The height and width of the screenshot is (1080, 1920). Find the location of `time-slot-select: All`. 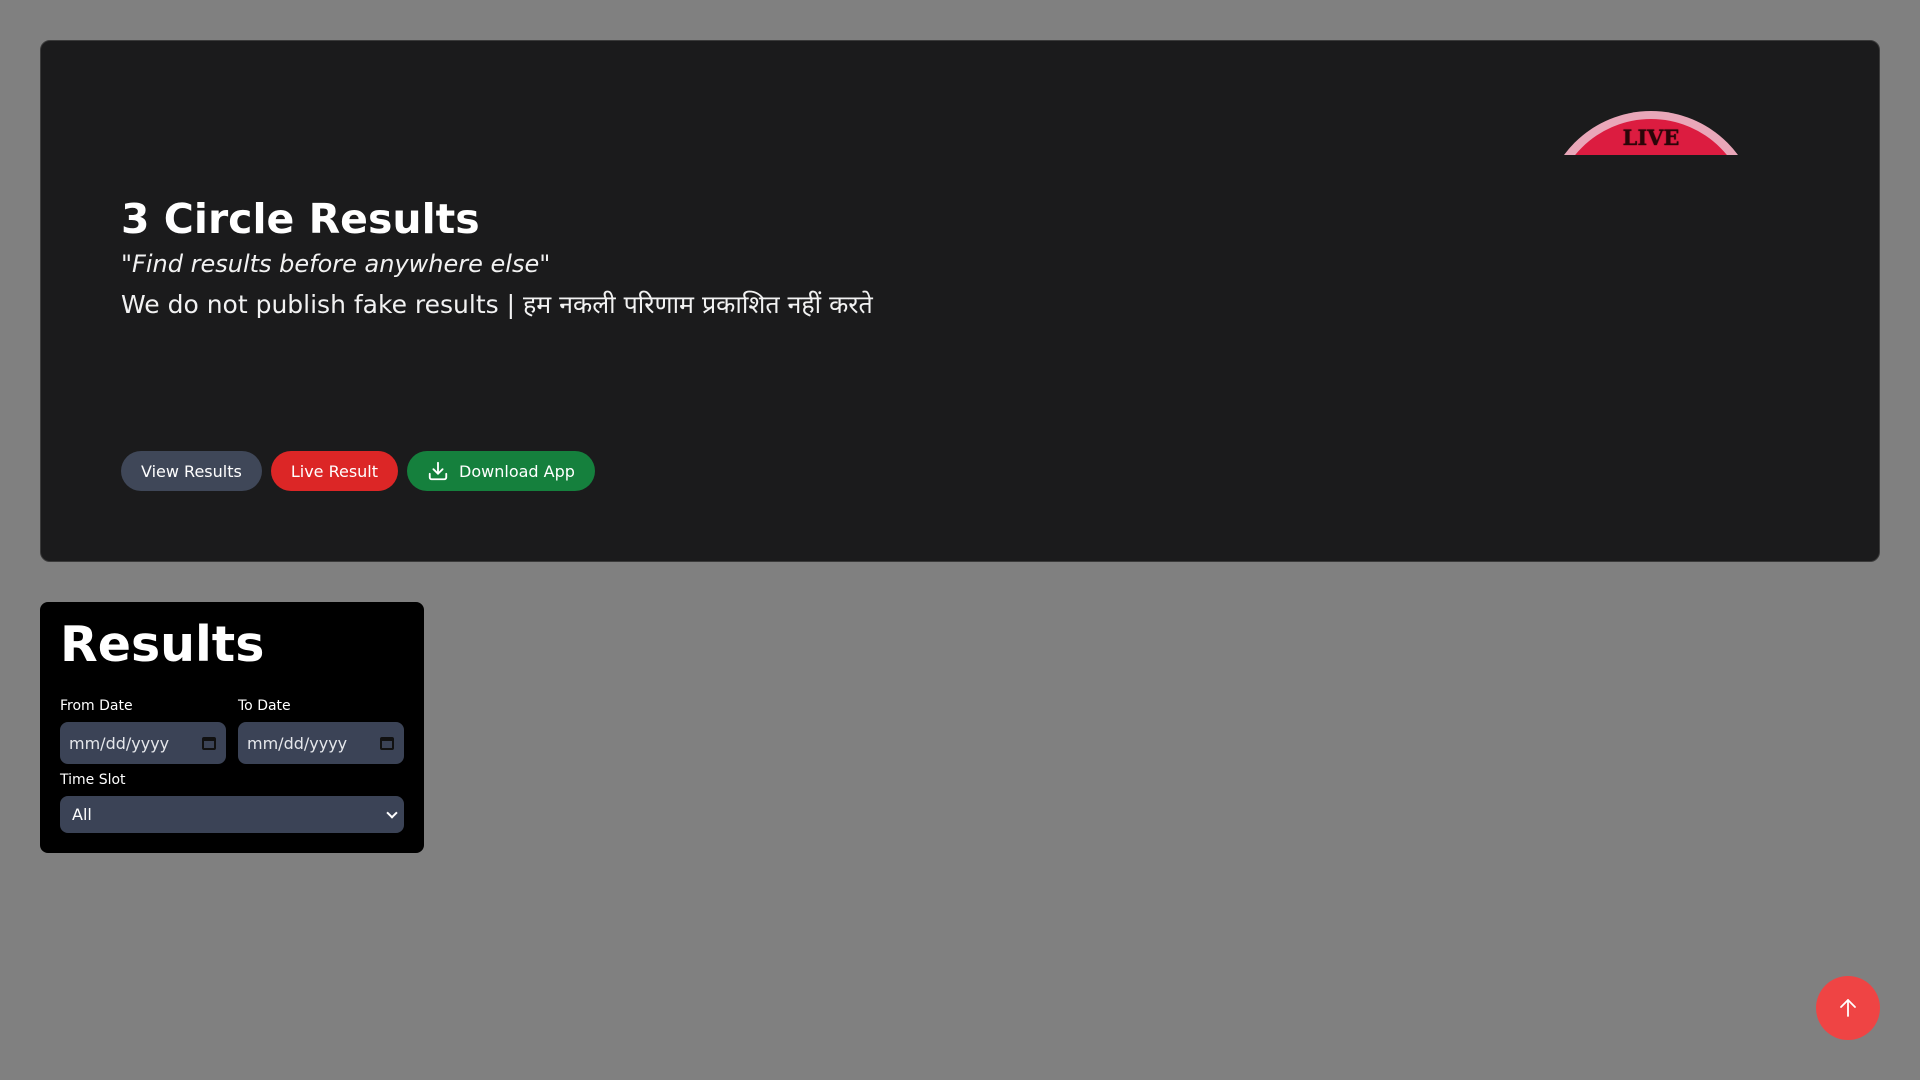

time-slot-select: All is located at coordinates (232, 814).